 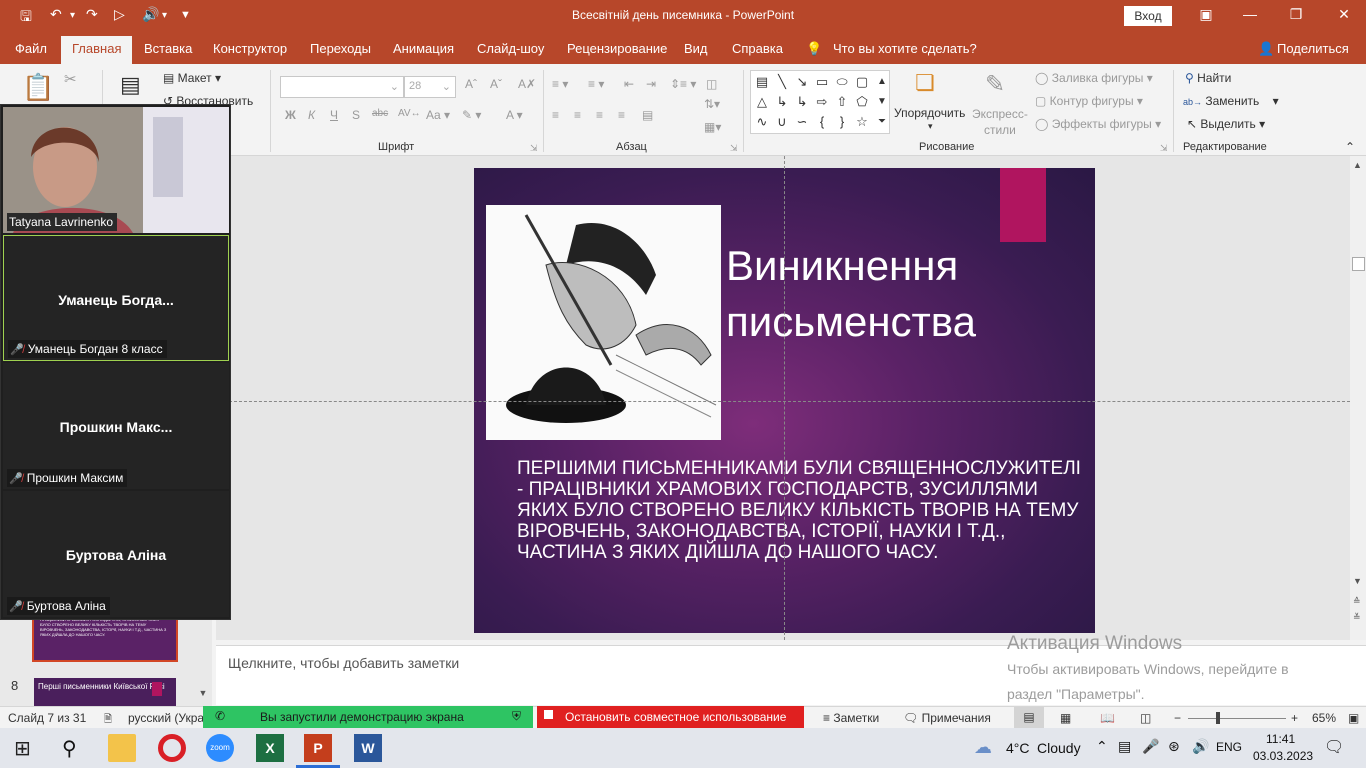 What do you see at coordinates (983, 747) in the screenshot?
I see `cloud-icon: ☁` at bounding box center [983, 747].